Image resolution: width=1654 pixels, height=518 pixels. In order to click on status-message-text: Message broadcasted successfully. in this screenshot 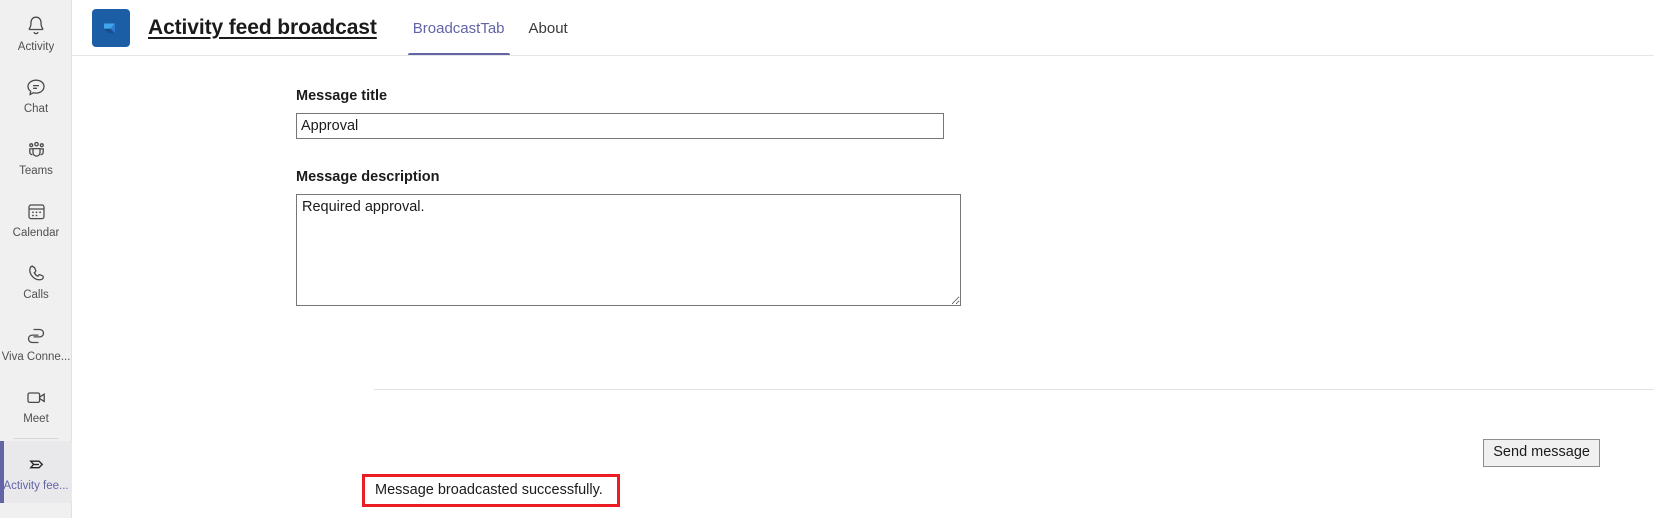, I will do `click(489, 490)`.